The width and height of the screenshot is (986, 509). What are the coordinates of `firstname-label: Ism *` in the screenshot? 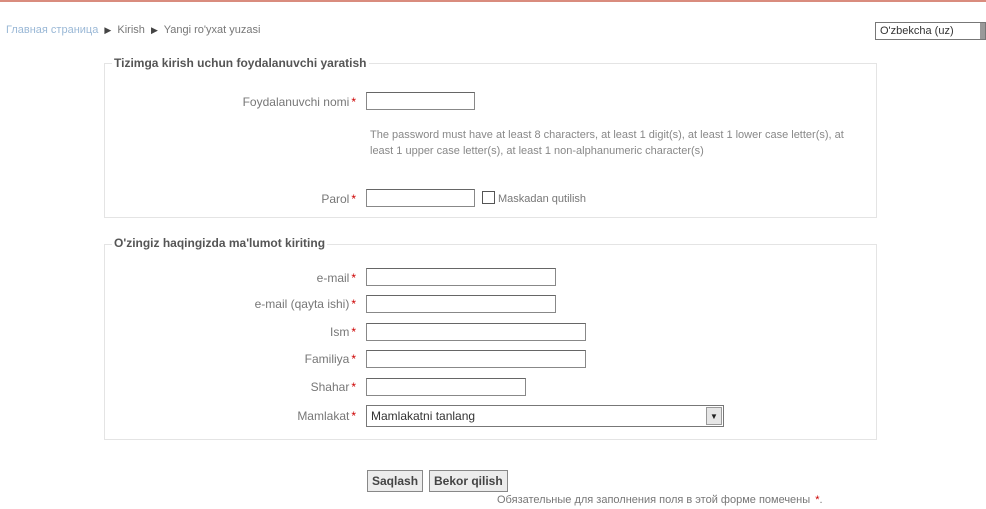 It's located at (342, 332).